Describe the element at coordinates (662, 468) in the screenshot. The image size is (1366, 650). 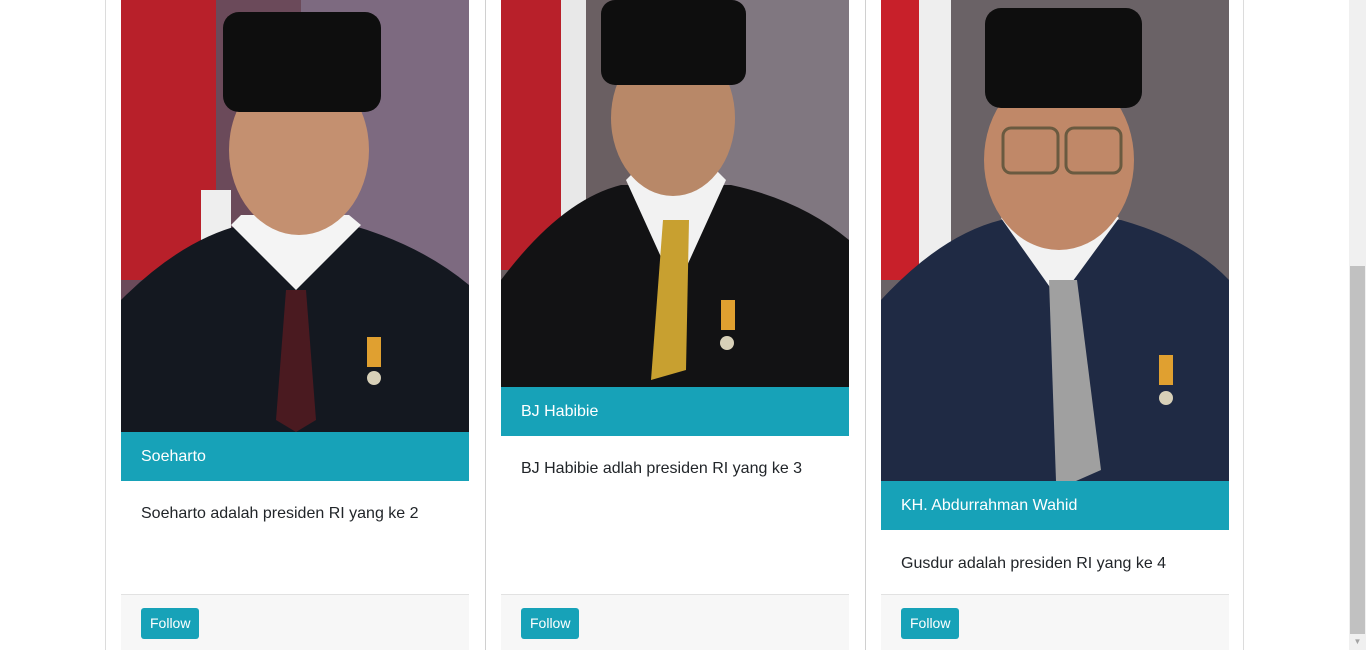
I see `president-description: BJ Habibie adlah presiden RI yang ke 3` at that location.